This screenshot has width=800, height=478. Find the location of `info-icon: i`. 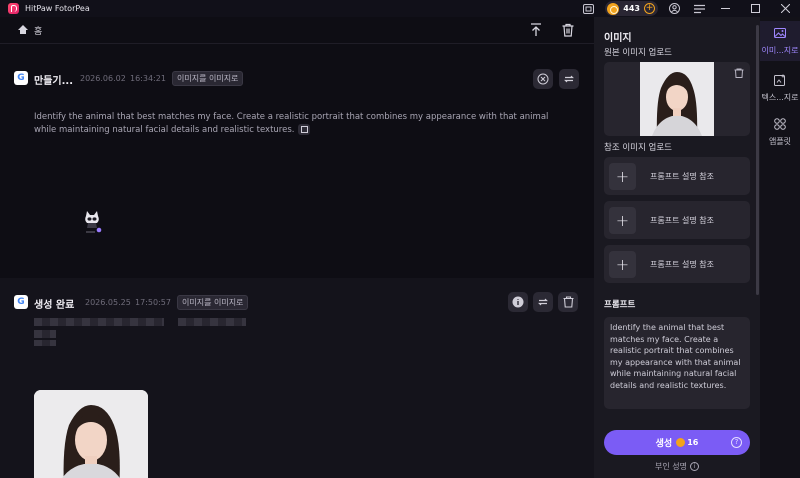

info-icon: i is located at coordinates (694, 466).